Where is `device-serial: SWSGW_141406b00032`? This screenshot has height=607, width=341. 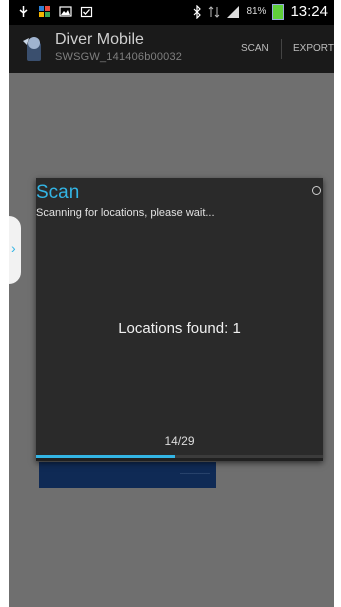 device-serial: SWSGW_141406b00032 is located at coordinates (119, 57).